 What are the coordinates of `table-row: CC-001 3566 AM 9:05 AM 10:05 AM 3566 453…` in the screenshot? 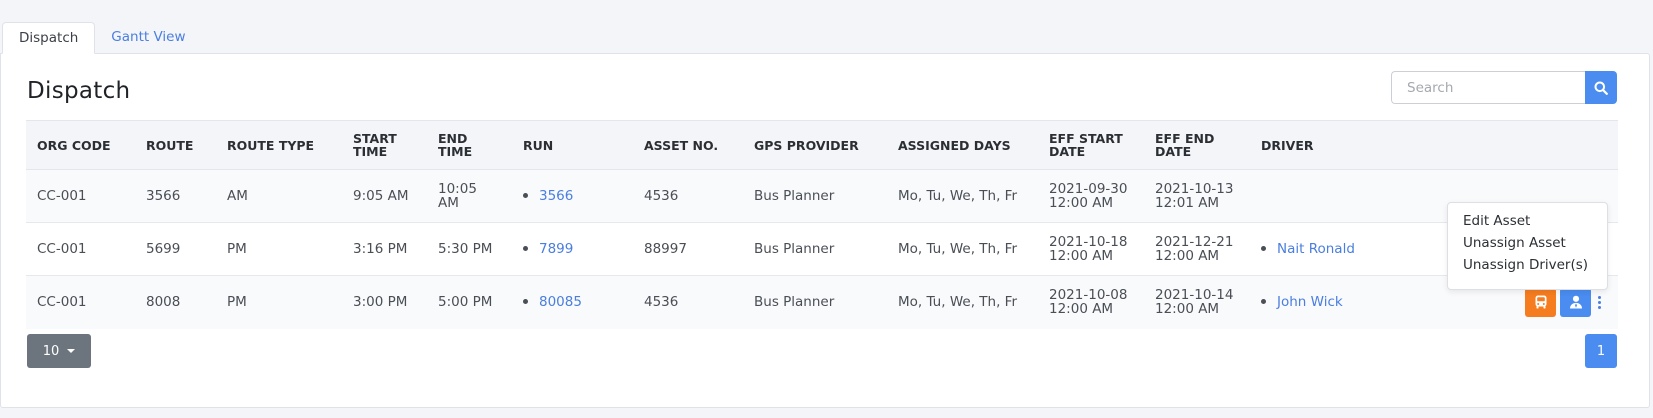 It's located at (822, 196).